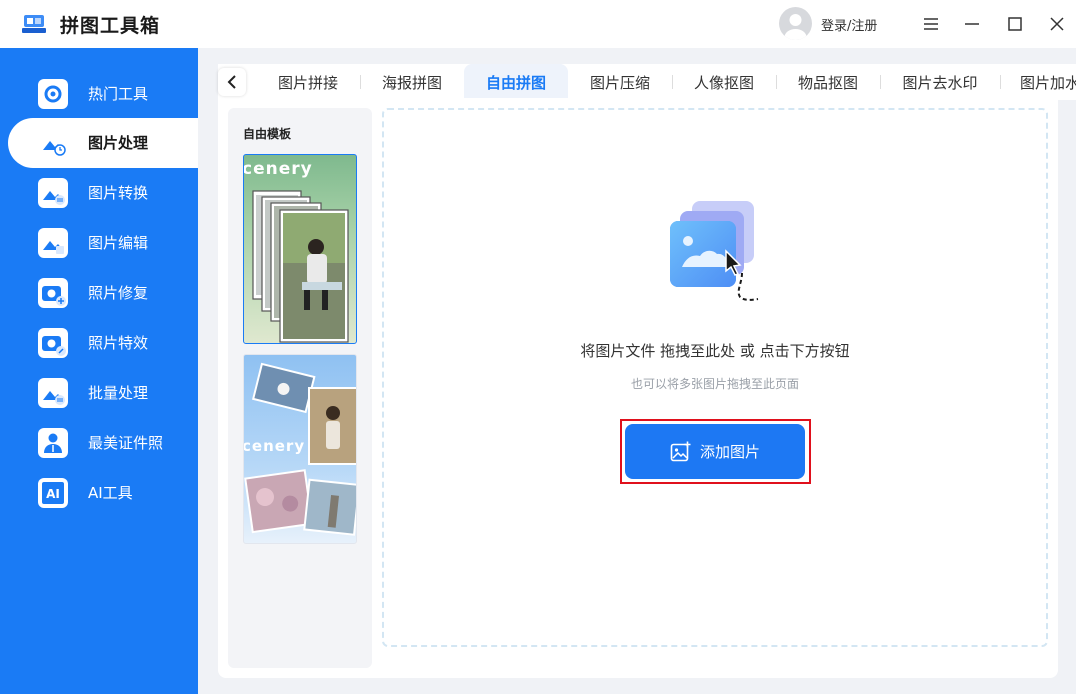 The height and width of the screenshot is (694, 1076). I want to click on ai-icon: AI, so click(53, 493).